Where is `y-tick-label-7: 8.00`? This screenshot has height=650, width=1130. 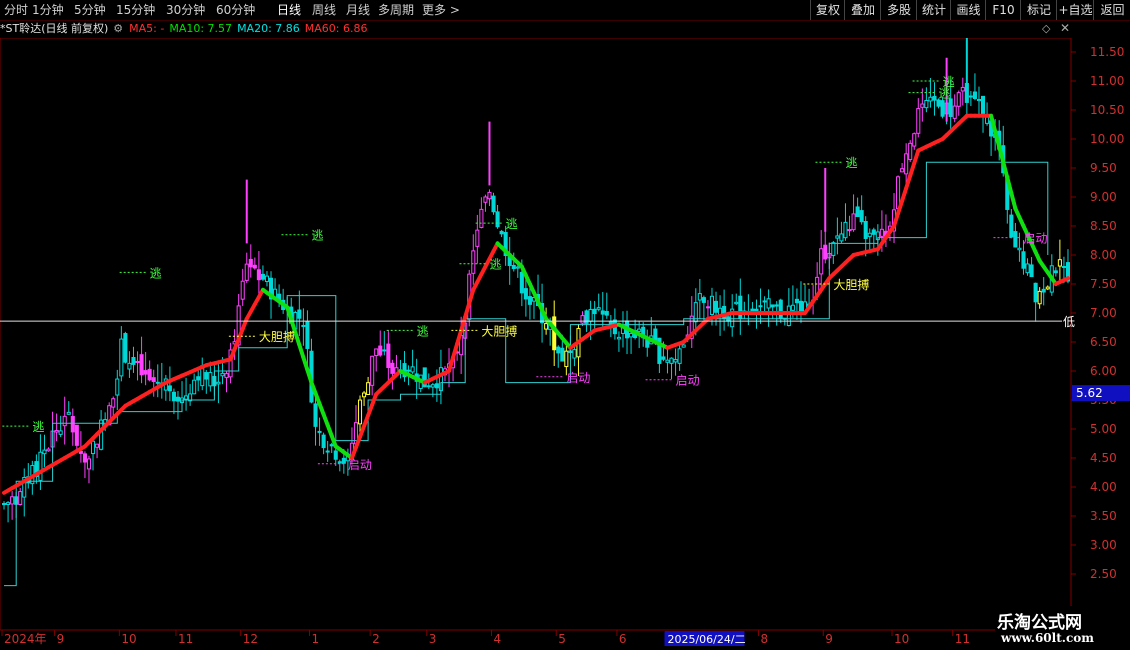 y-tick-label-7: 8.00 is located at coordinates (1103, 255).